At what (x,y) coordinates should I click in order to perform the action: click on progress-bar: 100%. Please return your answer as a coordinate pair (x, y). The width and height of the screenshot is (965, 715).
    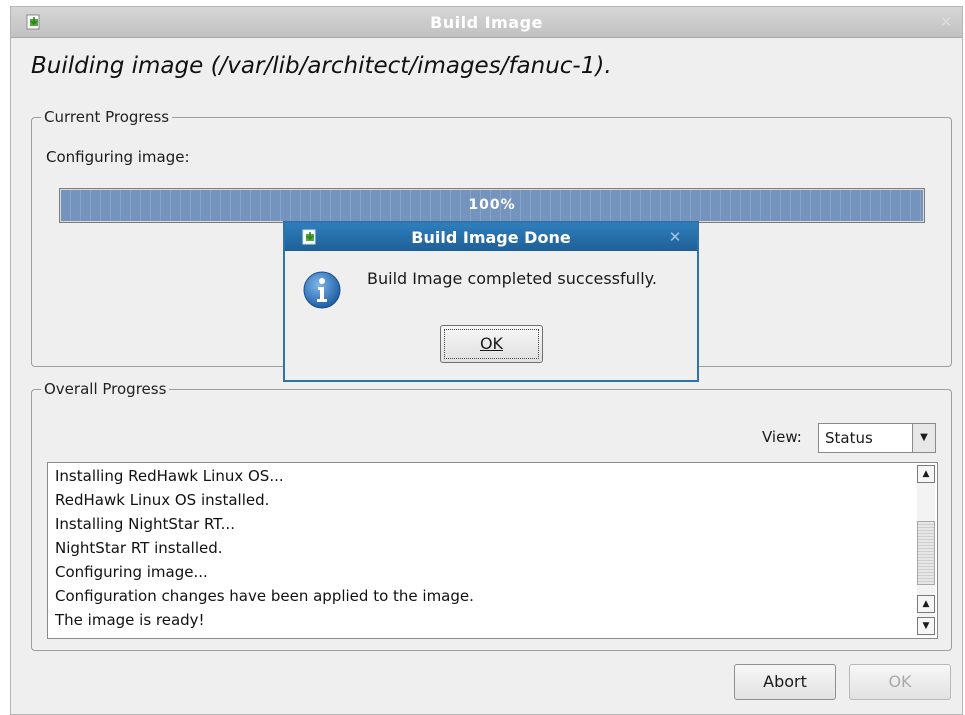
    Looking at the image, I should click on (492, 205).